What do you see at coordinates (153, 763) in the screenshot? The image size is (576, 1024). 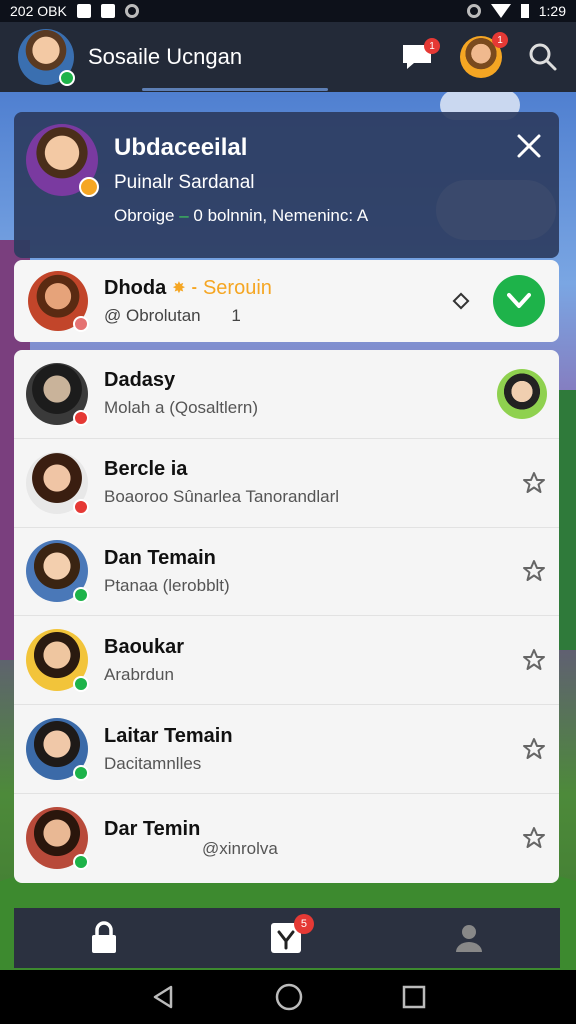 I see `contact-sub: Dacitamnlles` at bounding box center [153, 763].